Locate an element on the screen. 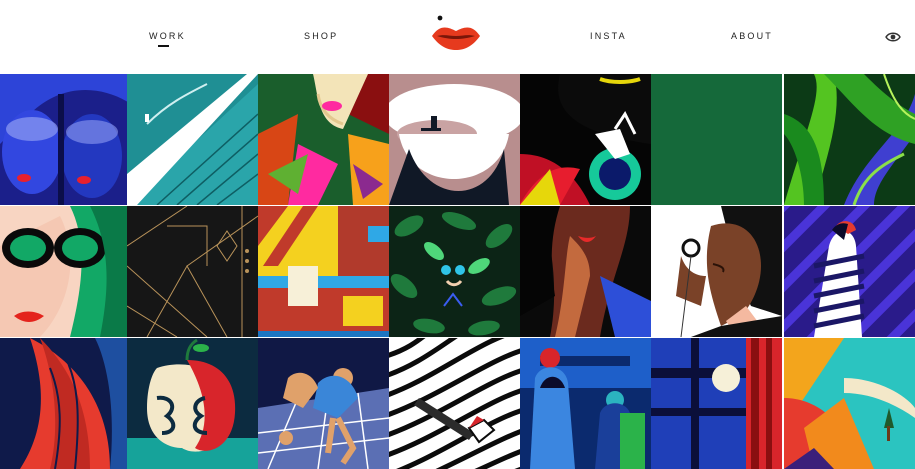 The height and width of the screenshot is (469, 915). nav-shop: SHOP is located at coordinates (321, 36).